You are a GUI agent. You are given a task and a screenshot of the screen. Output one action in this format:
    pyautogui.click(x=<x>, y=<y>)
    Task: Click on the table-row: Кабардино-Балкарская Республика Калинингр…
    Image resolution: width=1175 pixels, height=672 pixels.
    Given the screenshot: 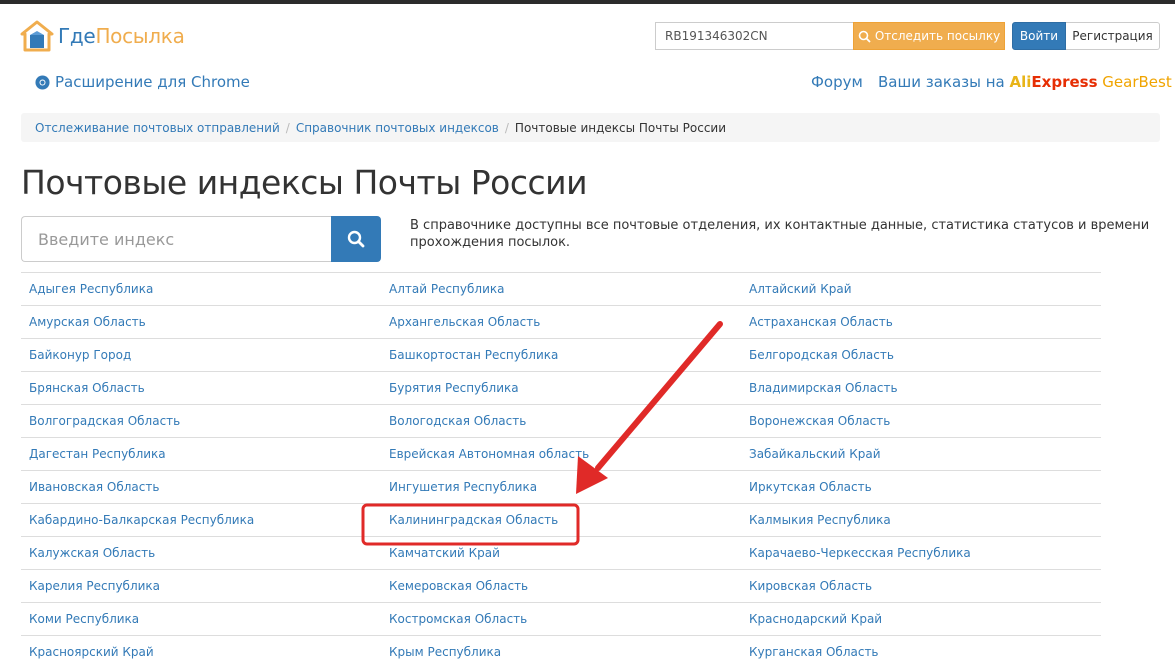 What is the action you would take?
    pyautogui.click(x=561, y=519)
    